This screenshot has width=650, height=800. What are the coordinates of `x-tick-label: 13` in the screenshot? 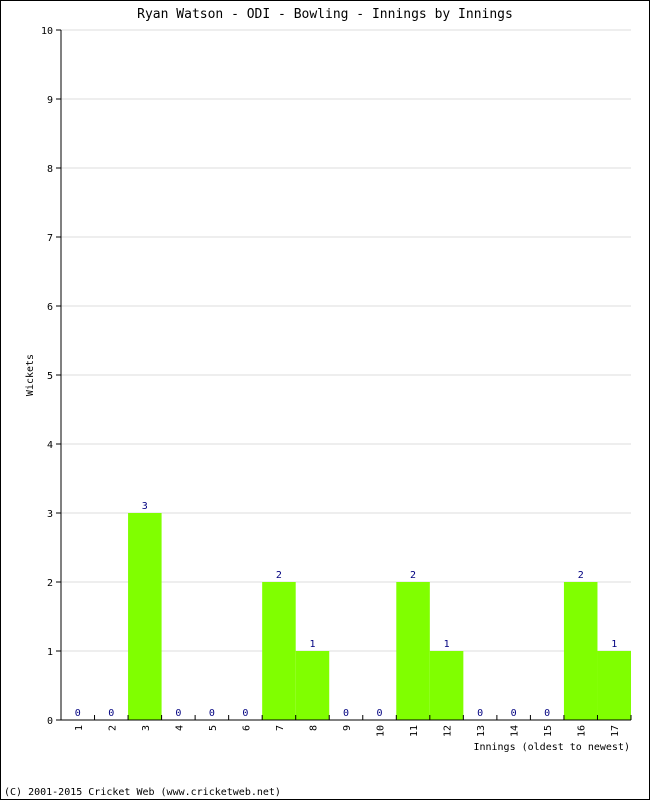 It's located at (481, 731).